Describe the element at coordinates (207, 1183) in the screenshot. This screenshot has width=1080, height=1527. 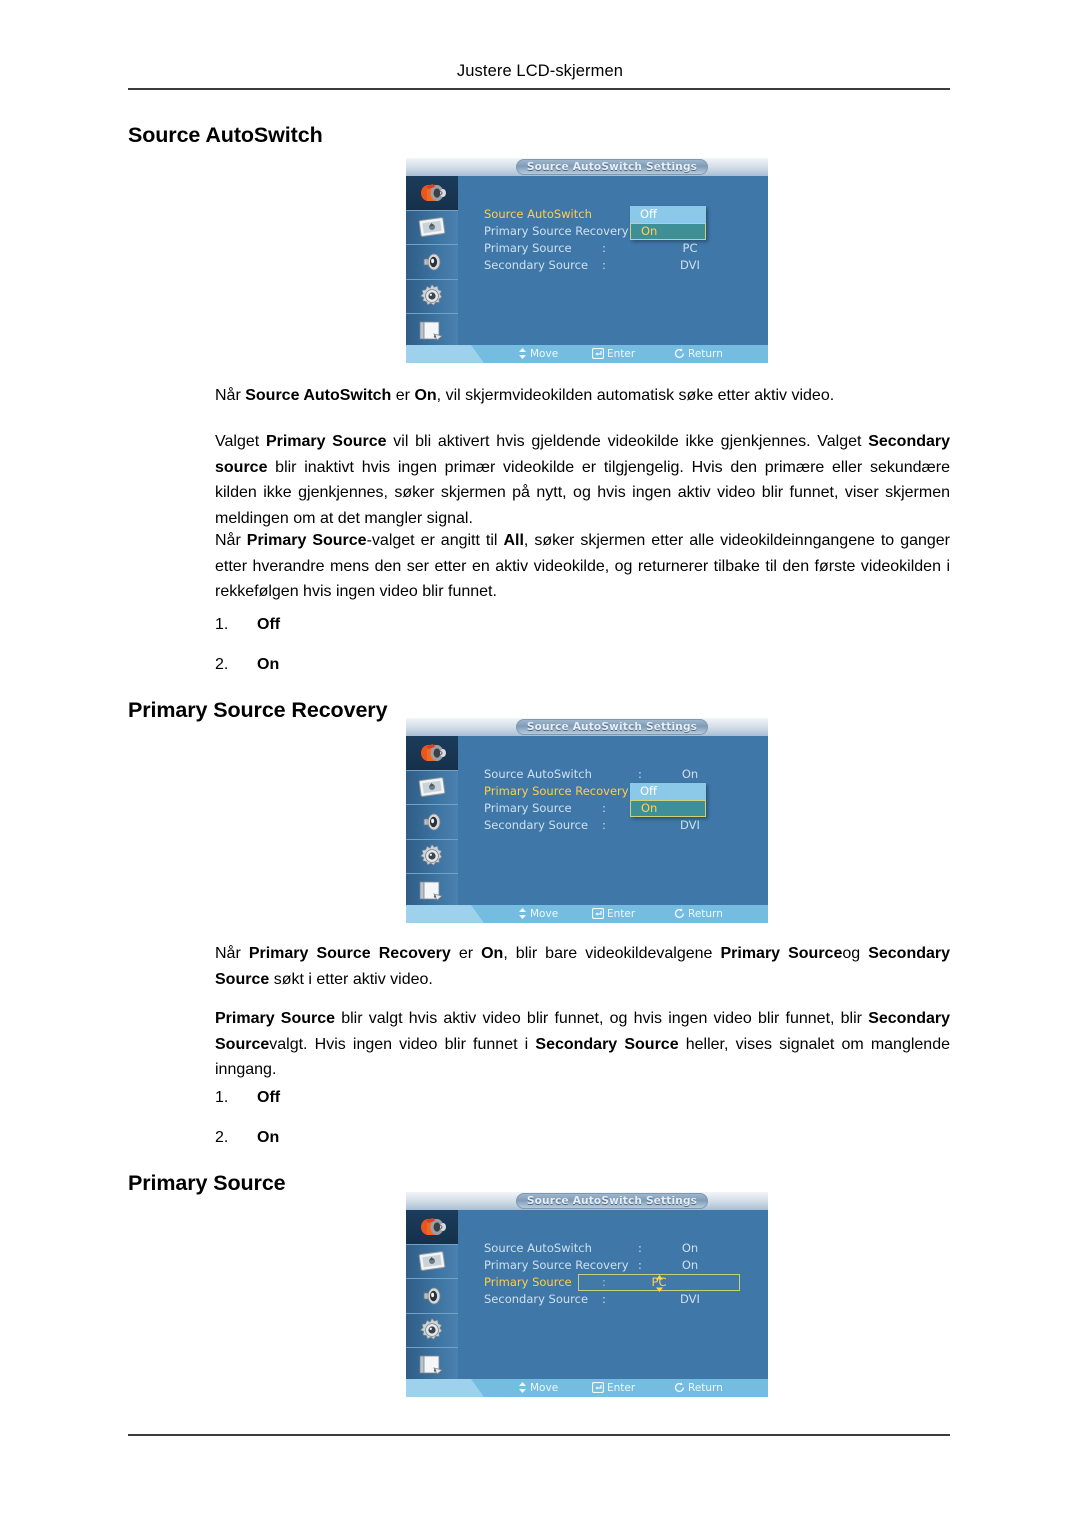
I see `section-heading-primary-source: Primary Source` at that location.